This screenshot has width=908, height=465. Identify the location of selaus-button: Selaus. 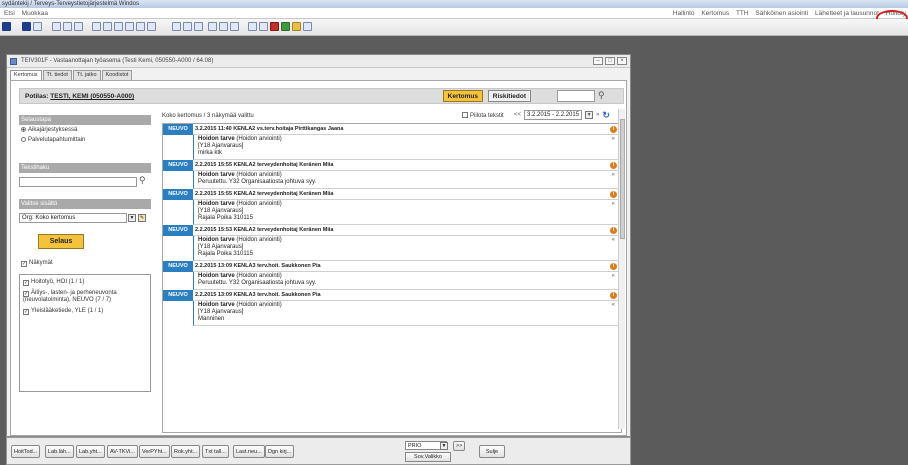
(61, 241).